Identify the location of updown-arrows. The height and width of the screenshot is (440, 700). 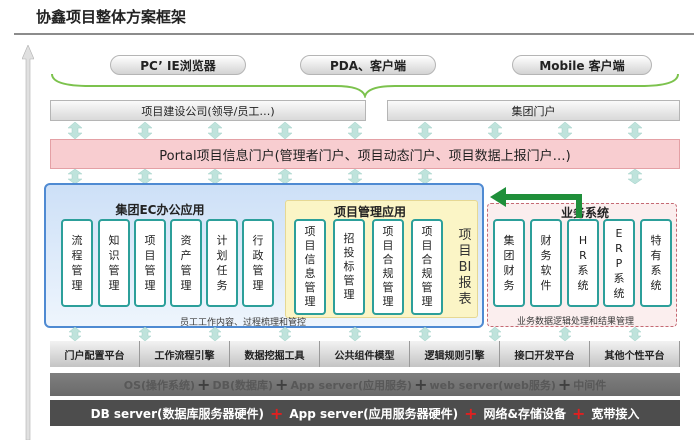
(355, 130).